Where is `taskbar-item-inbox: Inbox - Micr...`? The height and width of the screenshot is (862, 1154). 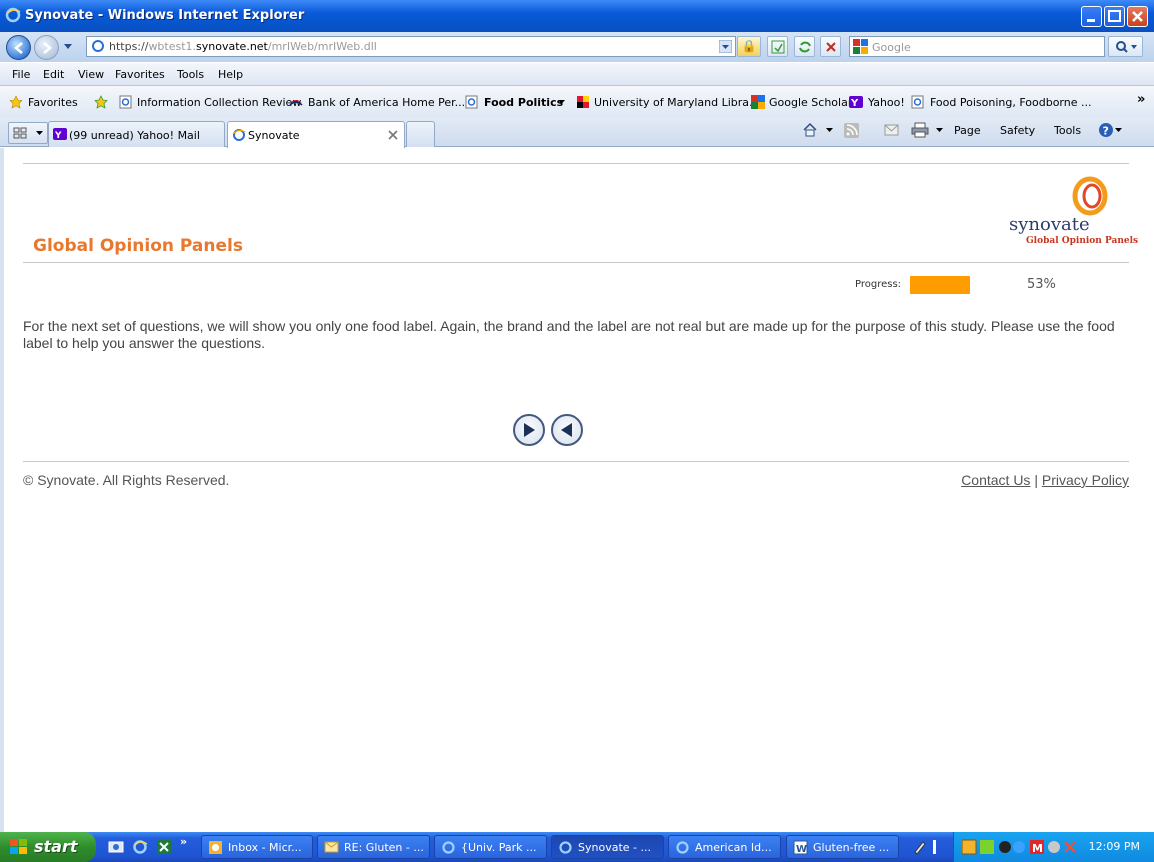
taskbar-item-inbox: Inbox - Micr... is located at coordinates (257, 847).